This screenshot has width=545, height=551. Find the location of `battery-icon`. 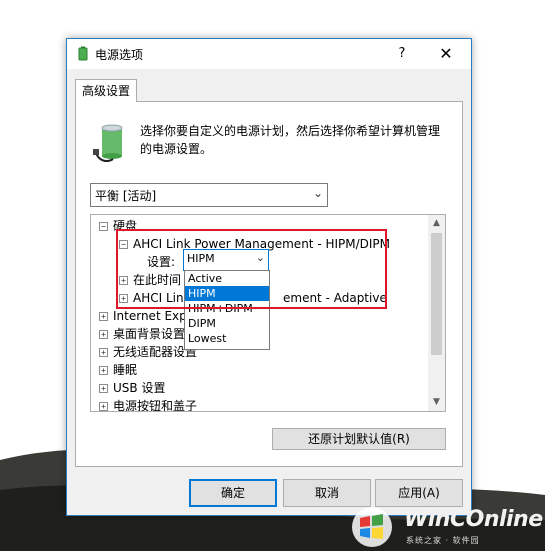

battery-icon is located at coordinates (108, 143).